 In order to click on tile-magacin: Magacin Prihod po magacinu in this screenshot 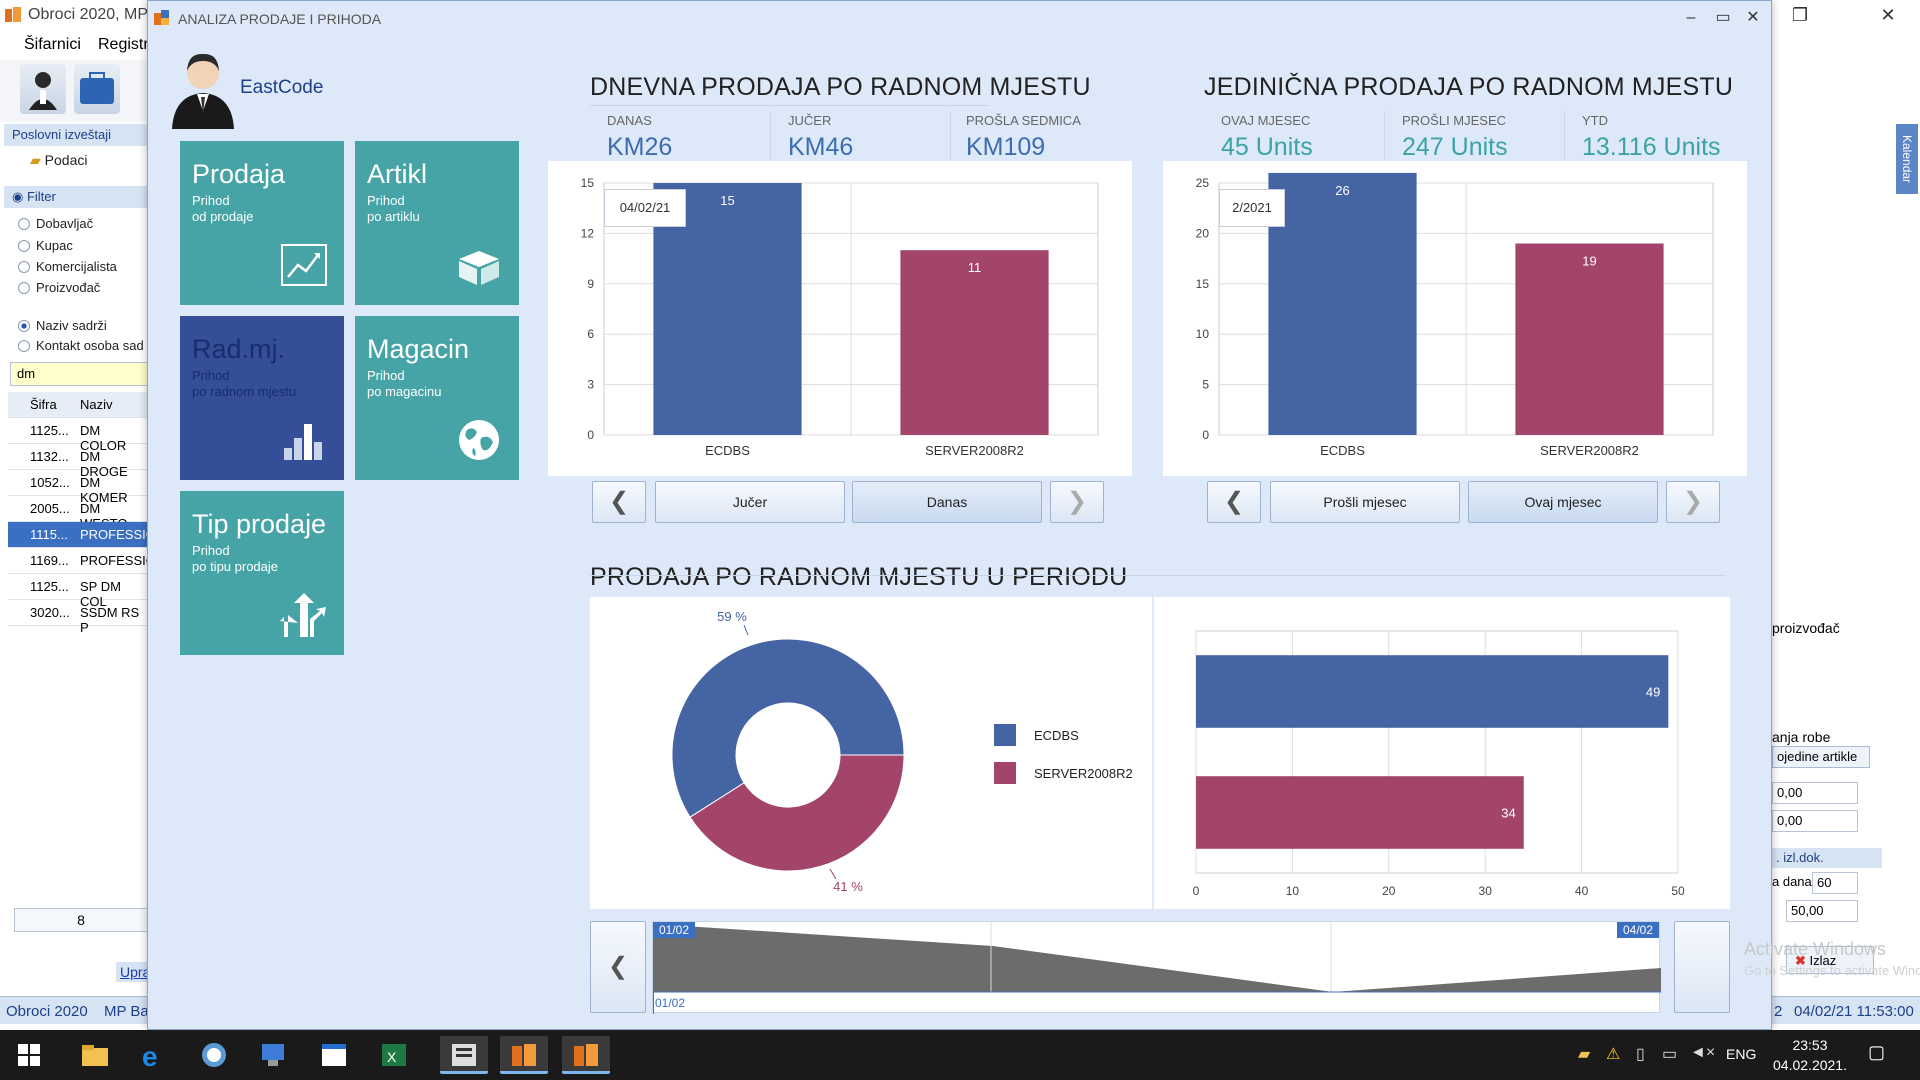, I will do `click(437, 398)`.